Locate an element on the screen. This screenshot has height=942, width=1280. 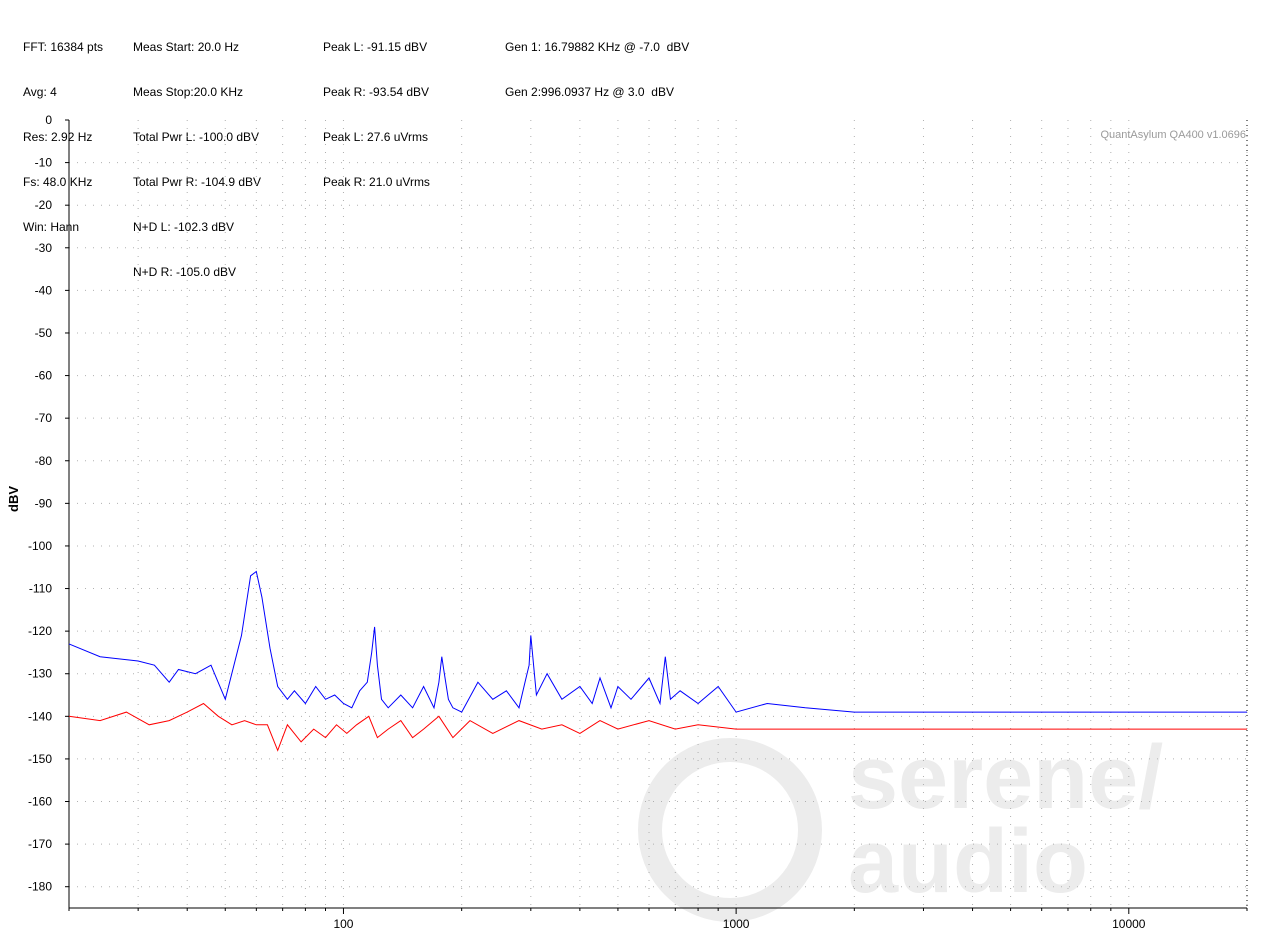
x-tick-label: 1000 is located at coordinates (736, 924).